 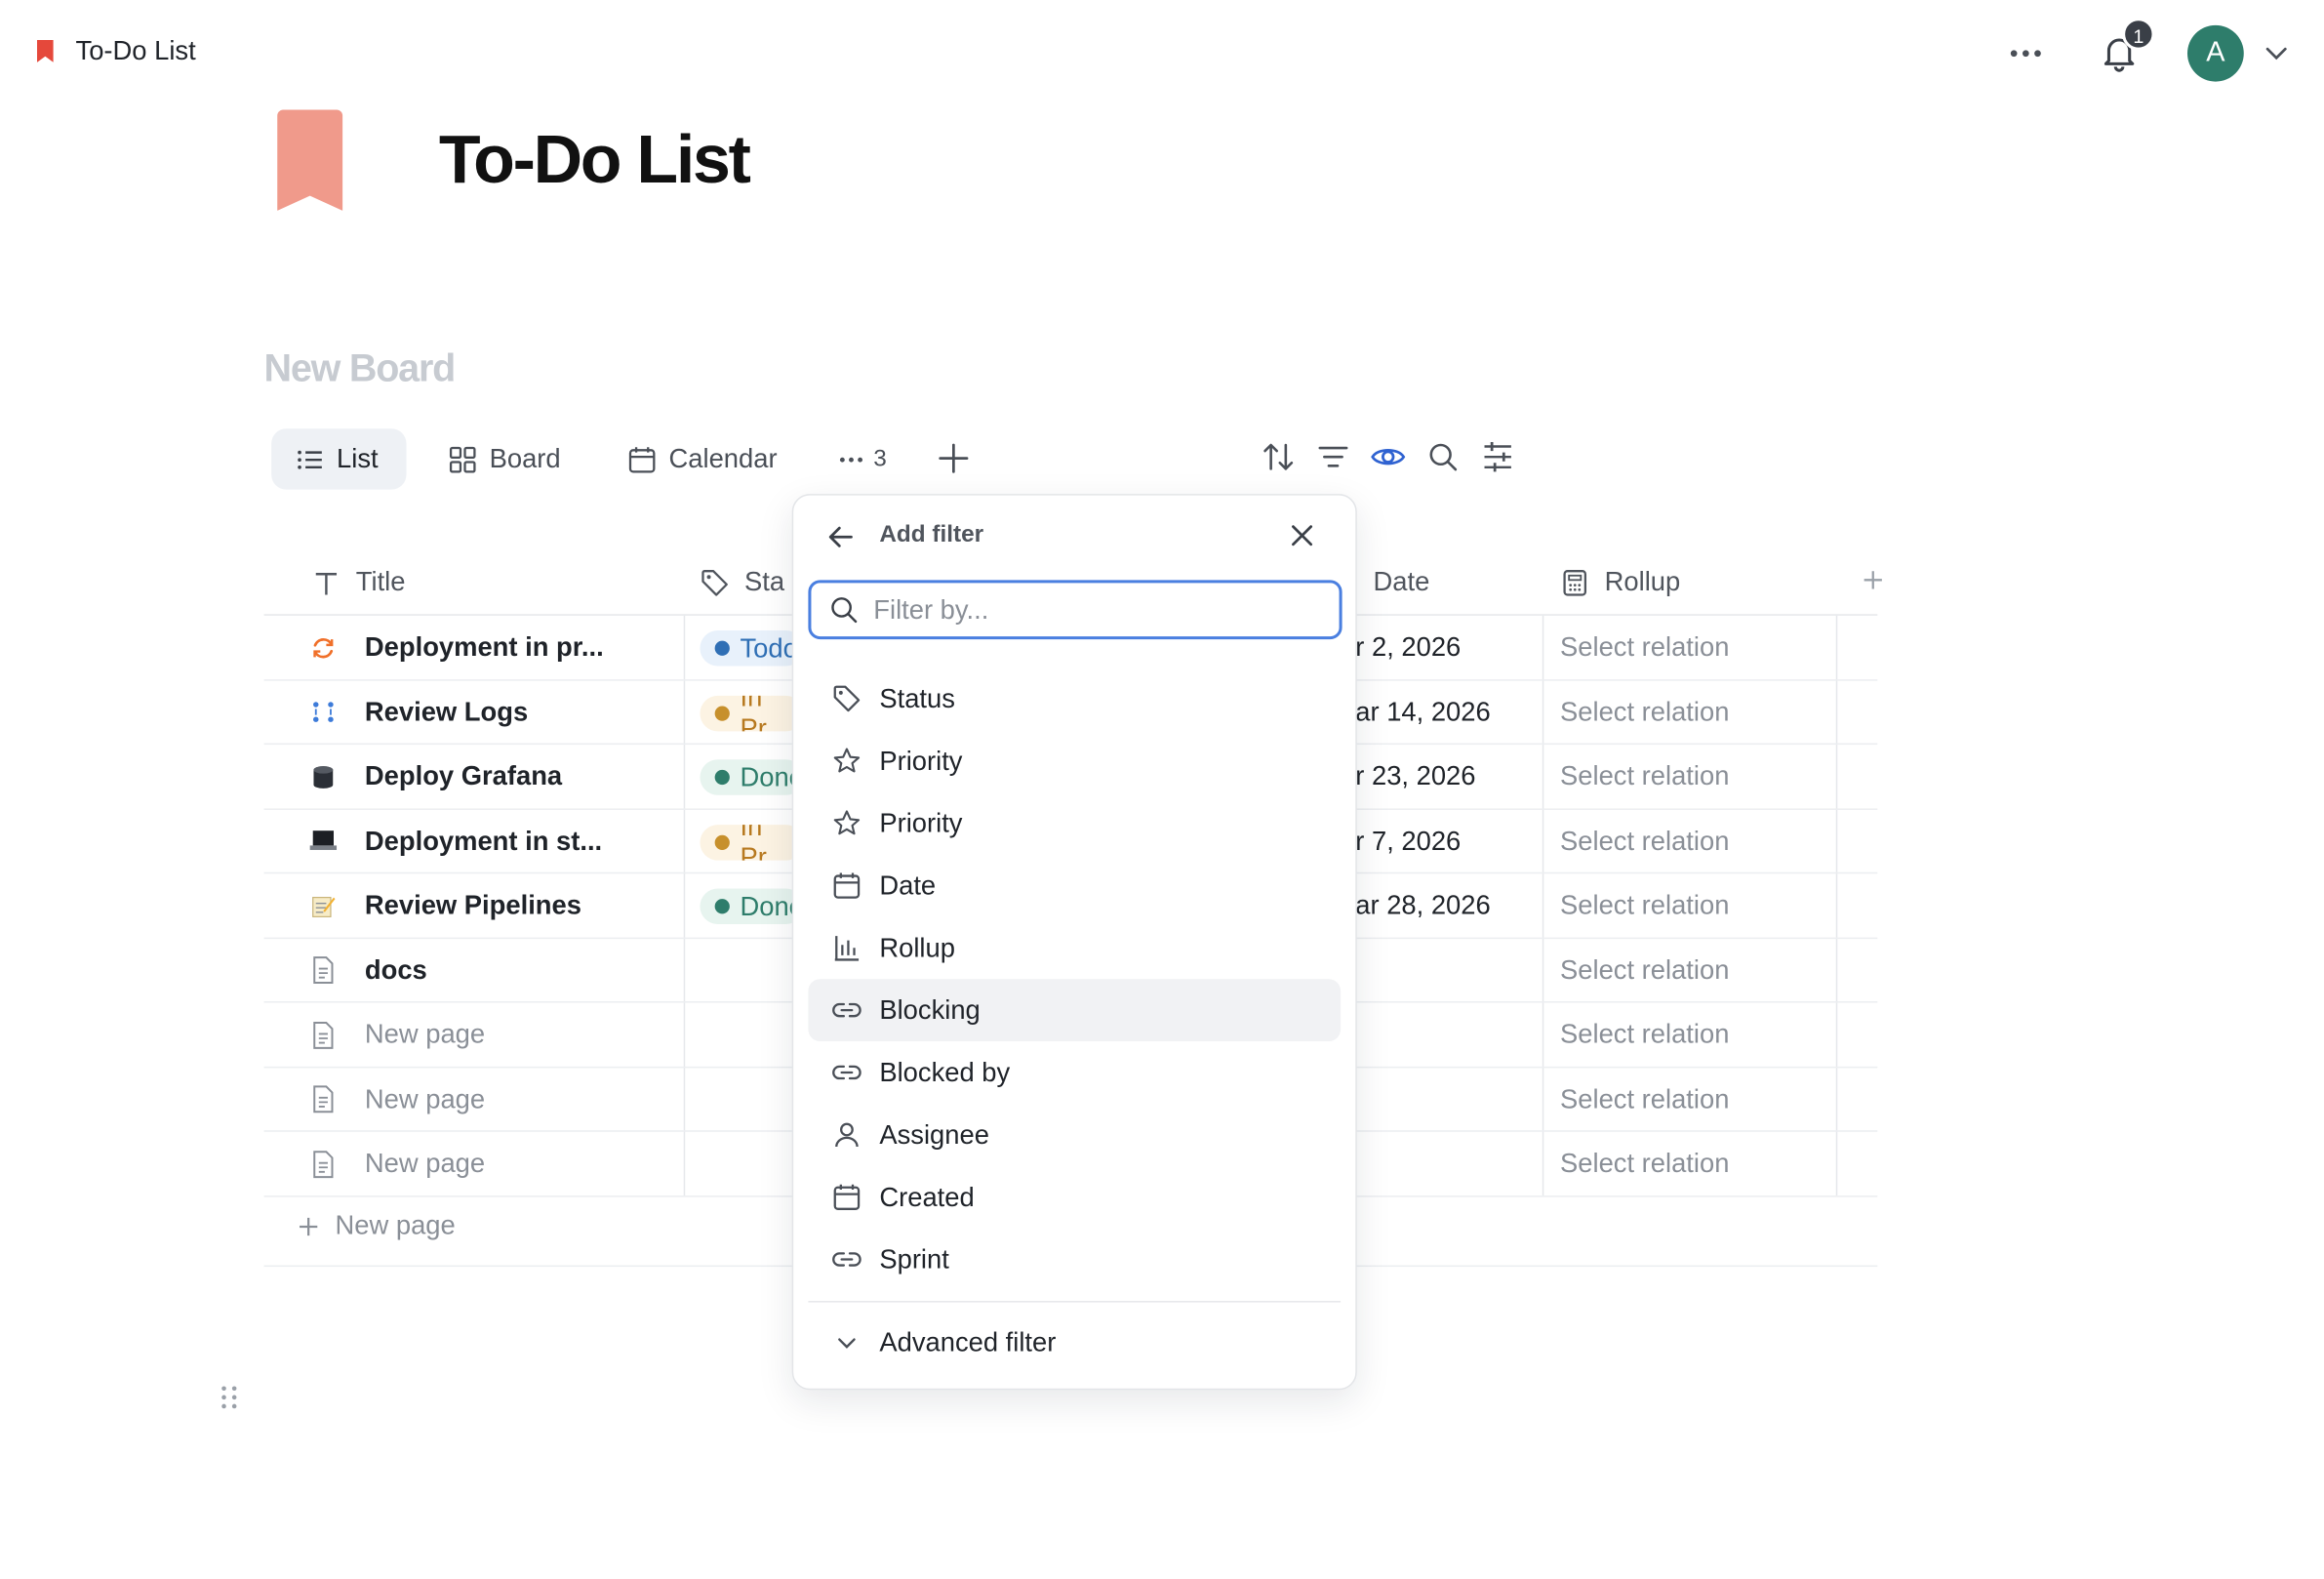 I want to click on board-icon, so click(x=462, y=459).